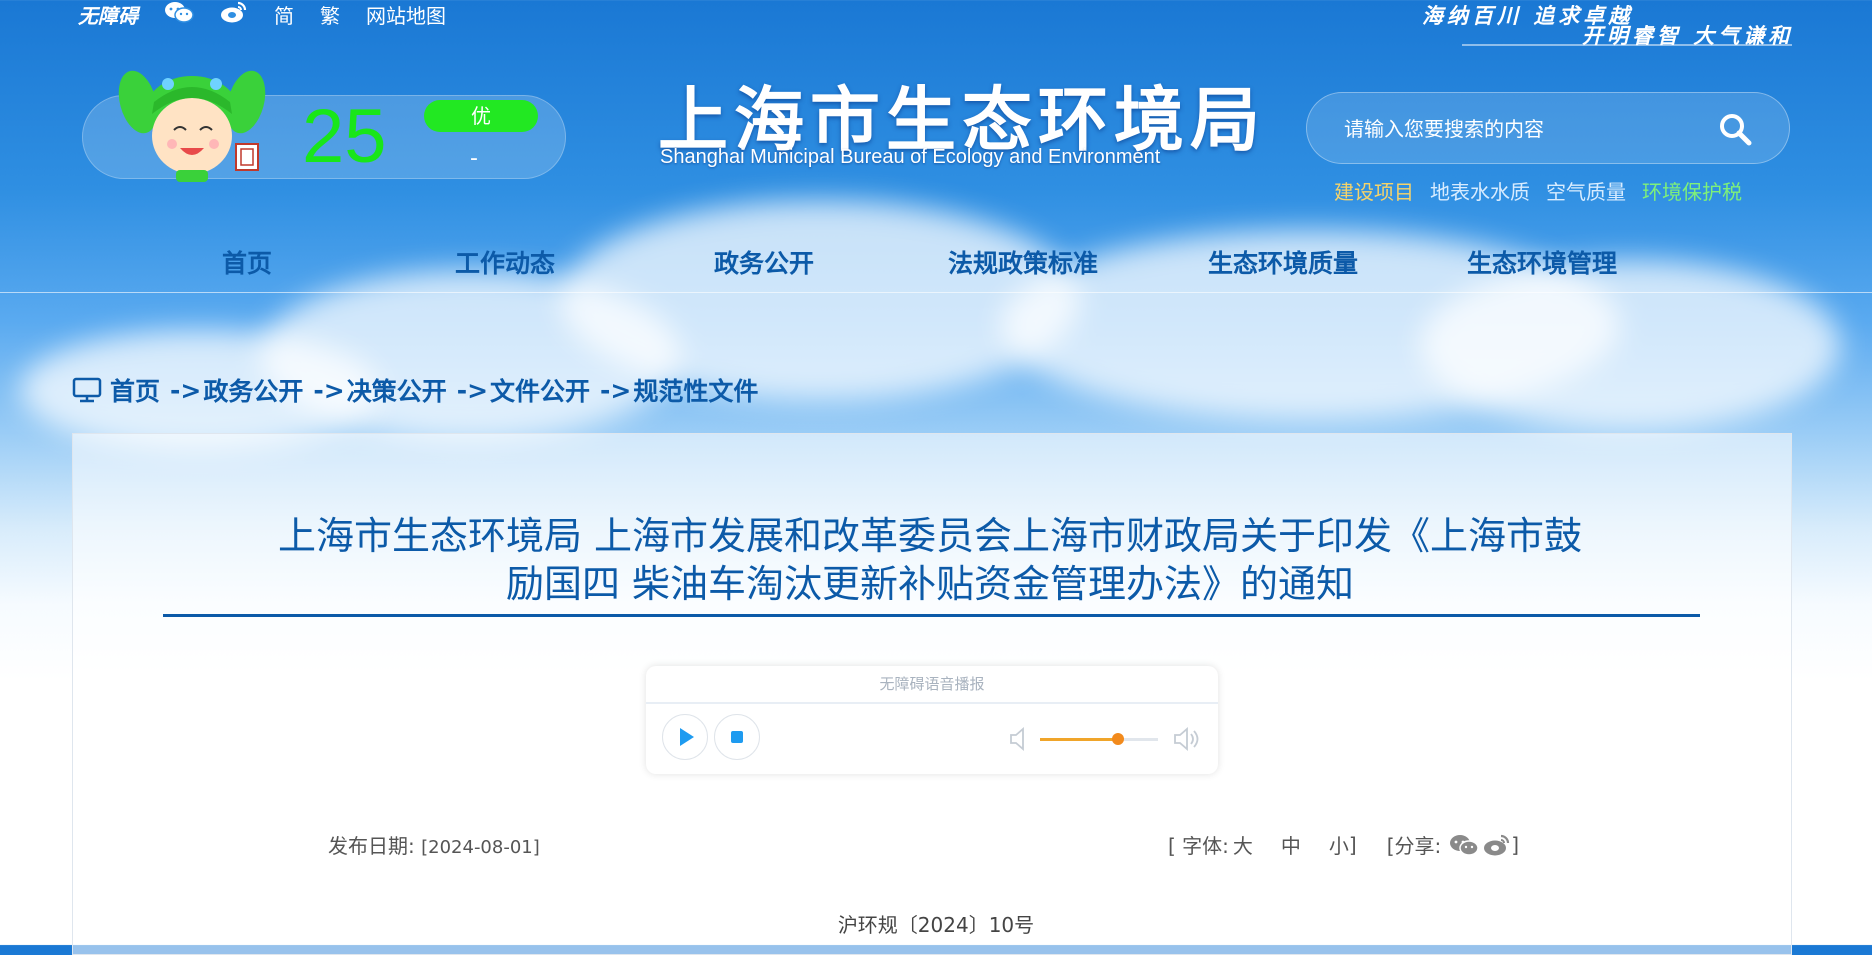  What do you see at coordinates (371, 846) in the screenshot?
I see `publish-date-label: 发布日期:` at bounding box center [371, 846].